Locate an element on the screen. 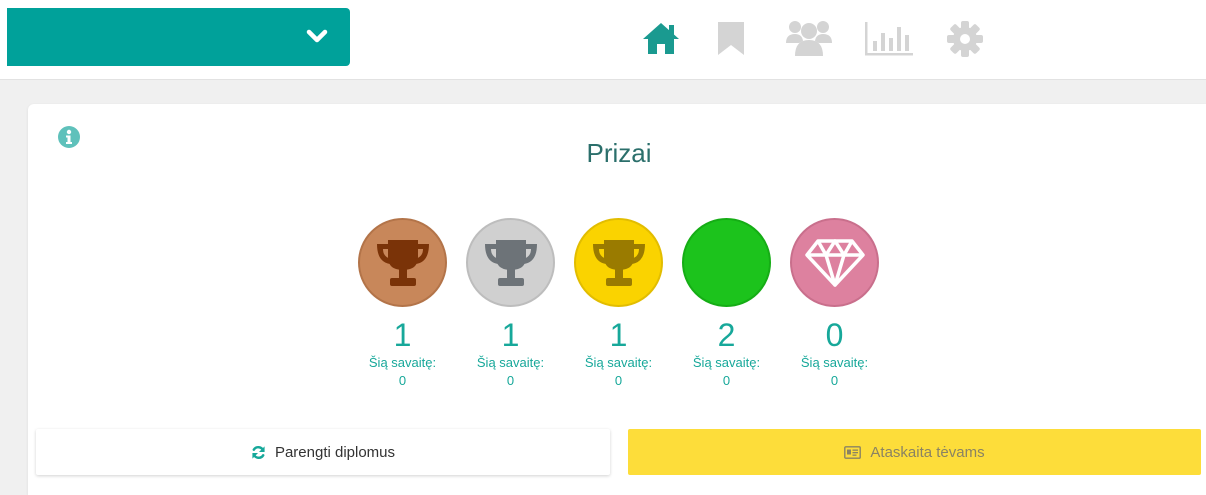 Image resolution: width=1206 pixels, height=495 pixels. prize-bronze: 1 Šią savaitę: 0 is located at coordinates (402, 303).